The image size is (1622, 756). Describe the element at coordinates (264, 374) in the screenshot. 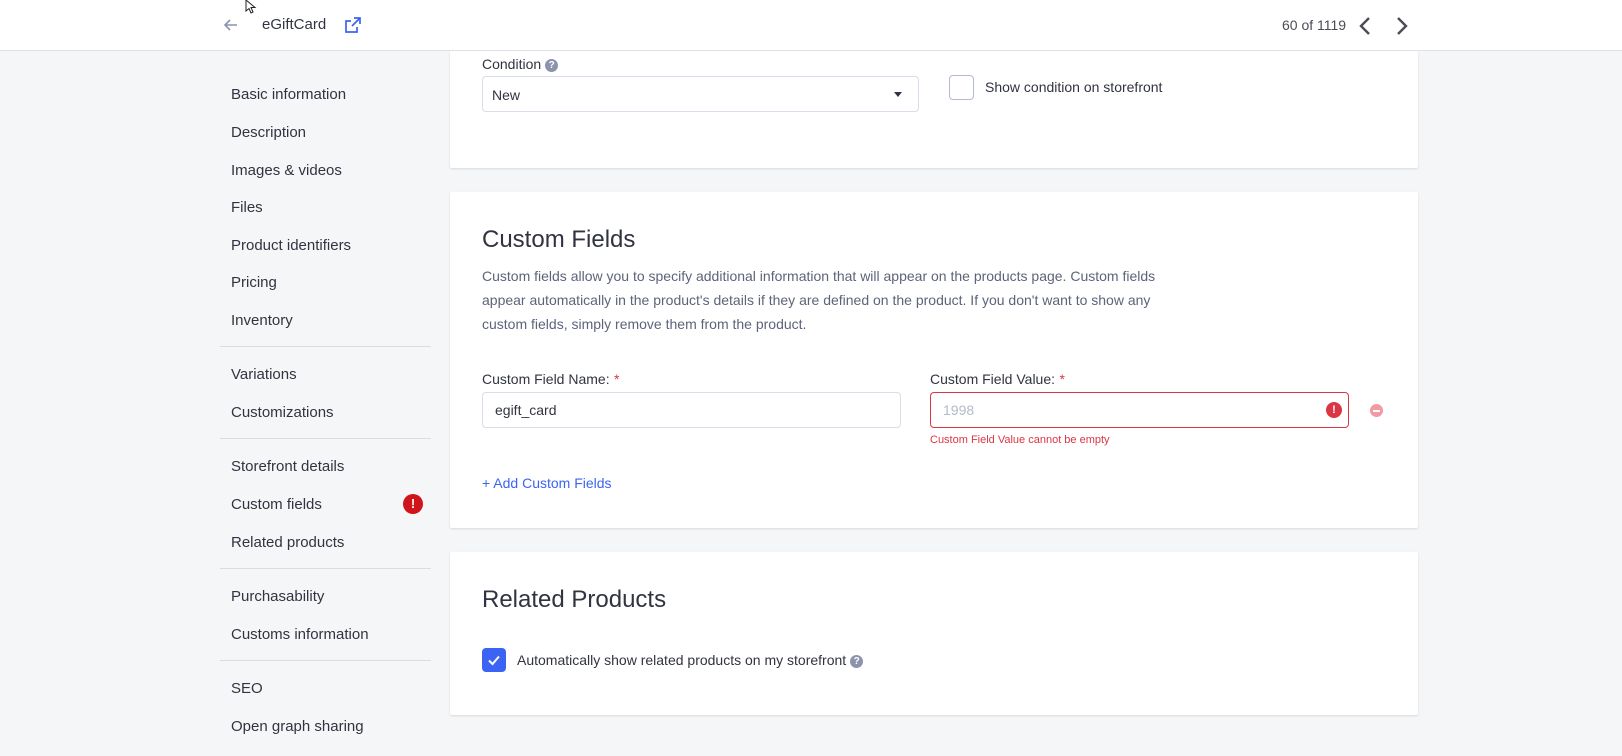

I see `sidebar-item-variations: Variations` at that location.